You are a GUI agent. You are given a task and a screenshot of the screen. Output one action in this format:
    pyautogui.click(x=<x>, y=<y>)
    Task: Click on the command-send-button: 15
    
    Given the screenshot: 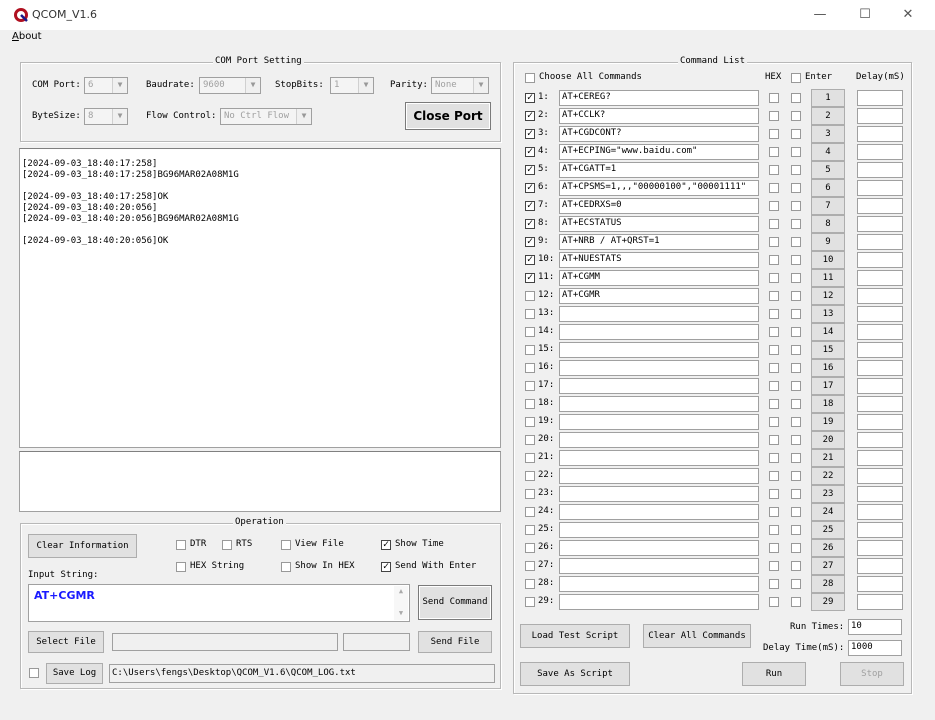 What is the action you would take?
    pyautogui.click(x=828, y=350)
    